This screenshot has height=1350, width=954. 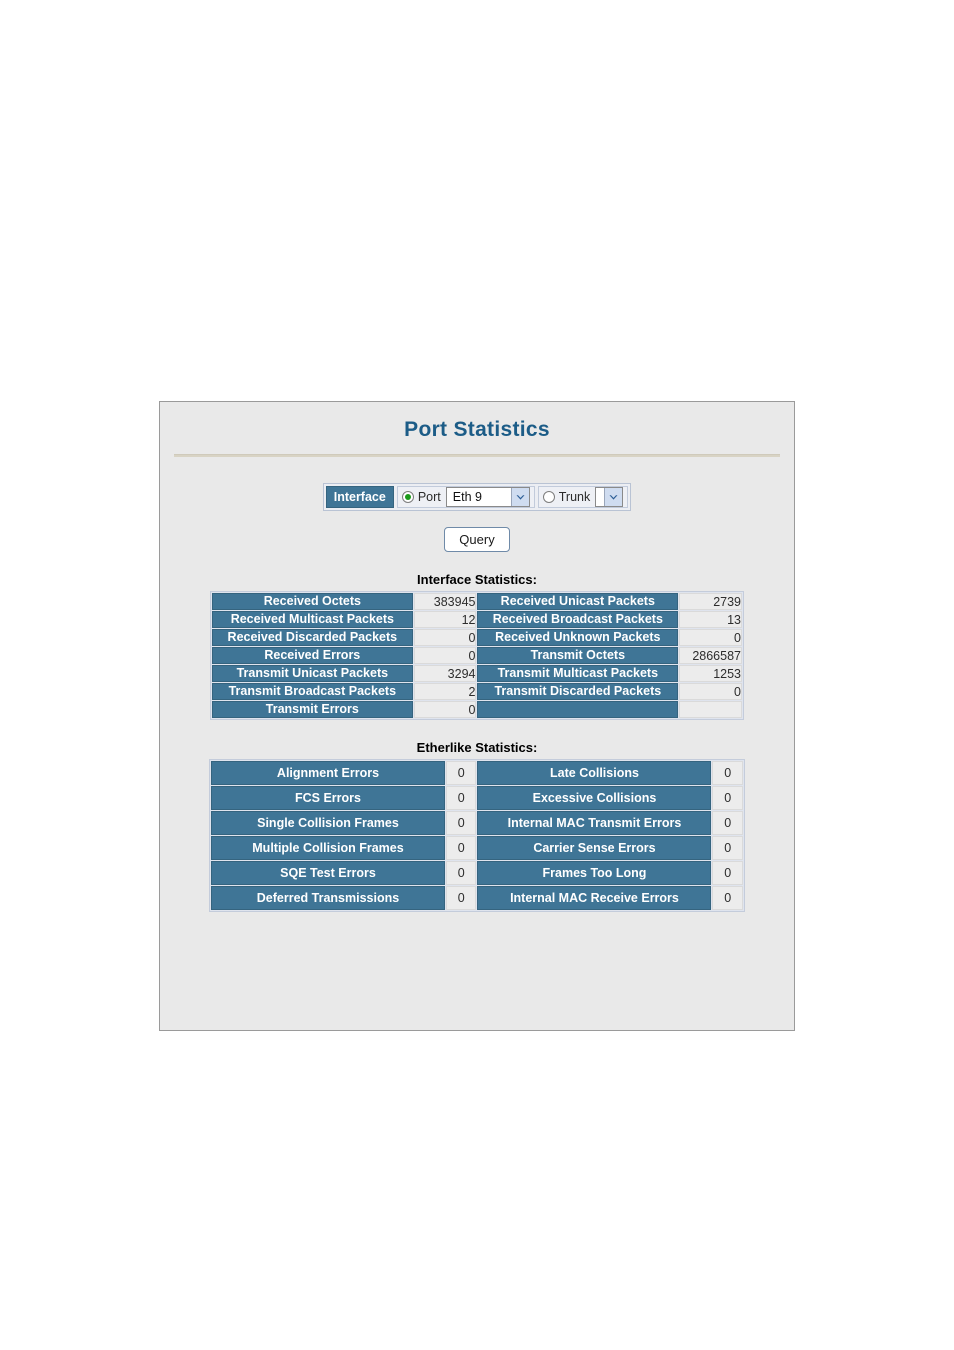 What do you see at coordinates (312, 655) in the screenshot?
I see `stat-label-cell: Received Errors` at bounding box center [312, 655].